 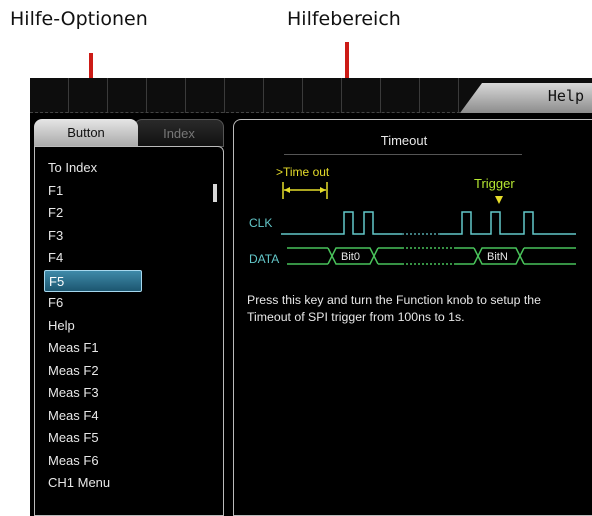 I want to click on annotation-help-options: Hilfe-Optionen, so click(x=79, y=19).